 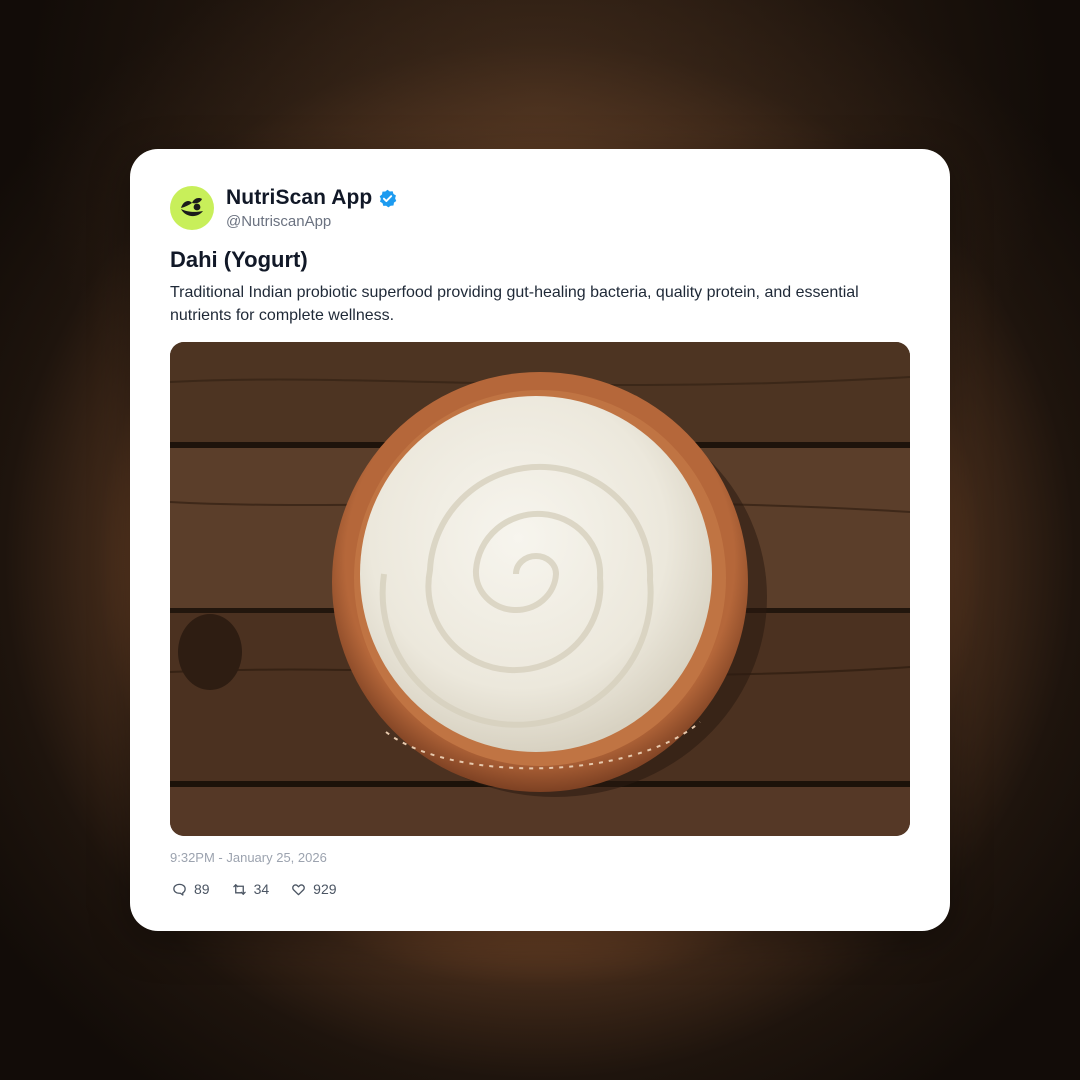 I want to click on heart-icon, so click(x=299, y=889).